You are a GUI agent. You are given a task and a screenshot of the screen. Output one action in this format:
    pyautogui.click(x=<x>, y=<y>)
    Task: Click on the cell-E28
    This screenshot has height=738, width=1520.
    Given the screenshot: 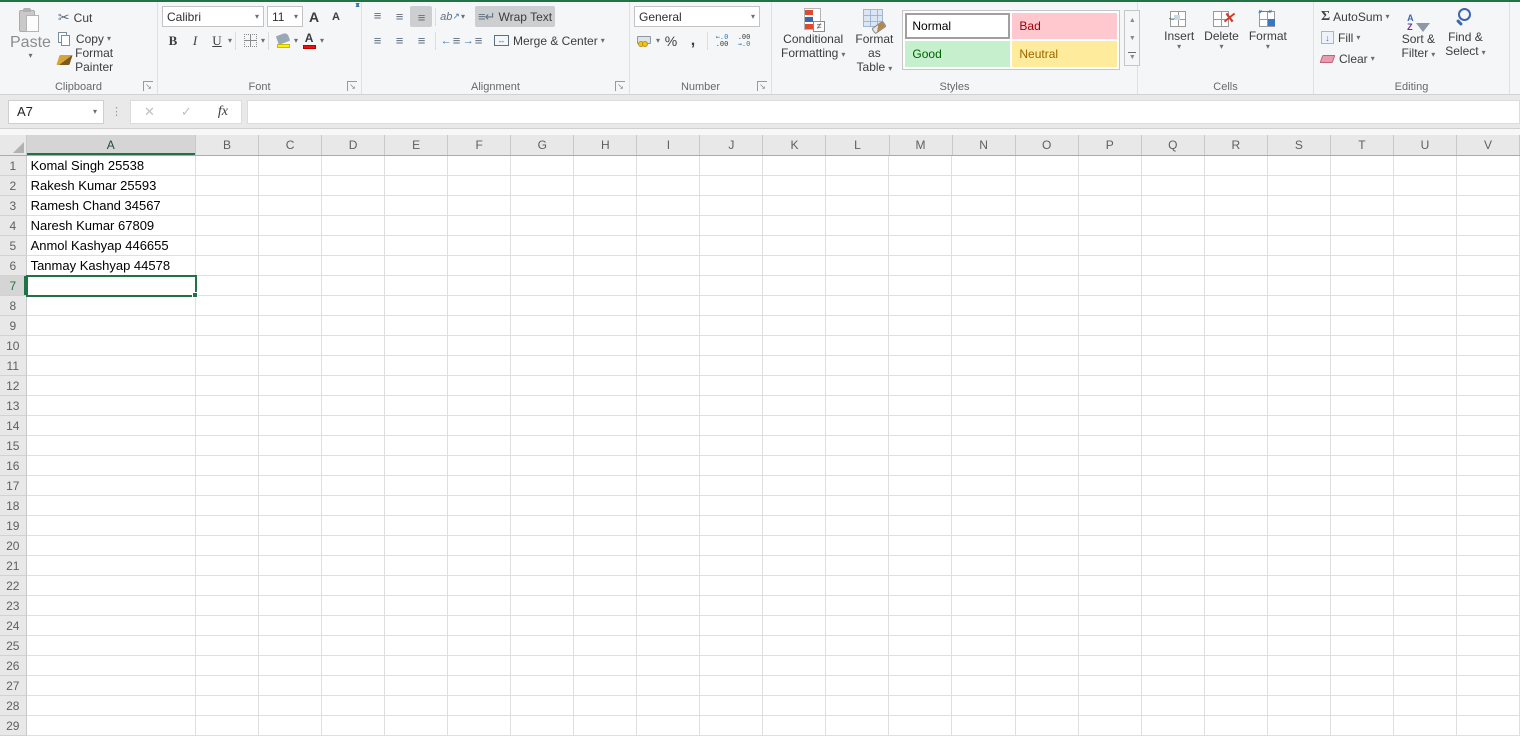 What is the action you would take?
    pyautogui.click(x=417, y=706)
    